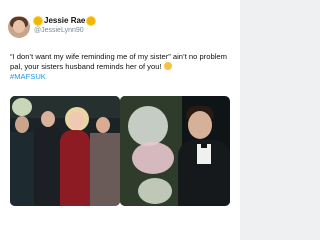 The height and width of the screenshot is (240, 320). What do you see at coordinates (167, 66) in the screenshot?
I see `grimace-emoji-icon` at bounding box center [167, 66].